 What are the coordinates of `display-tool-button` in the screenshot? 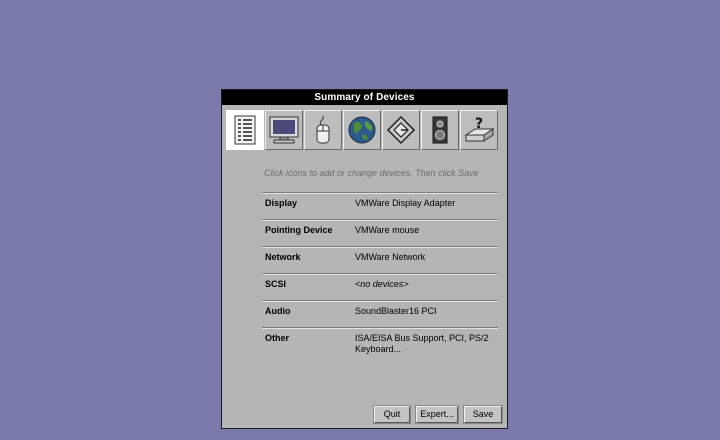 It's located at (284, 130).